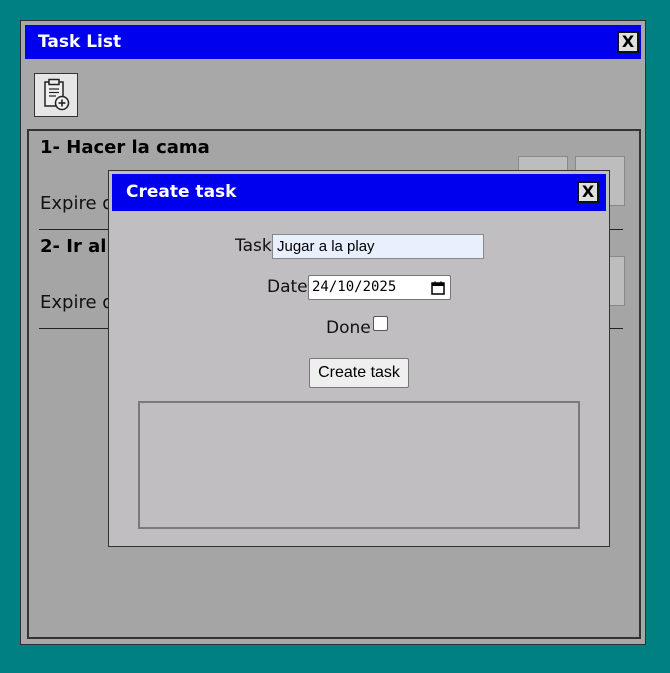 The width and height of the screenshot is (670, 673). Describe the element at coordinates (438, 288) in the screenshot. I see `calendar-icon` at that location.